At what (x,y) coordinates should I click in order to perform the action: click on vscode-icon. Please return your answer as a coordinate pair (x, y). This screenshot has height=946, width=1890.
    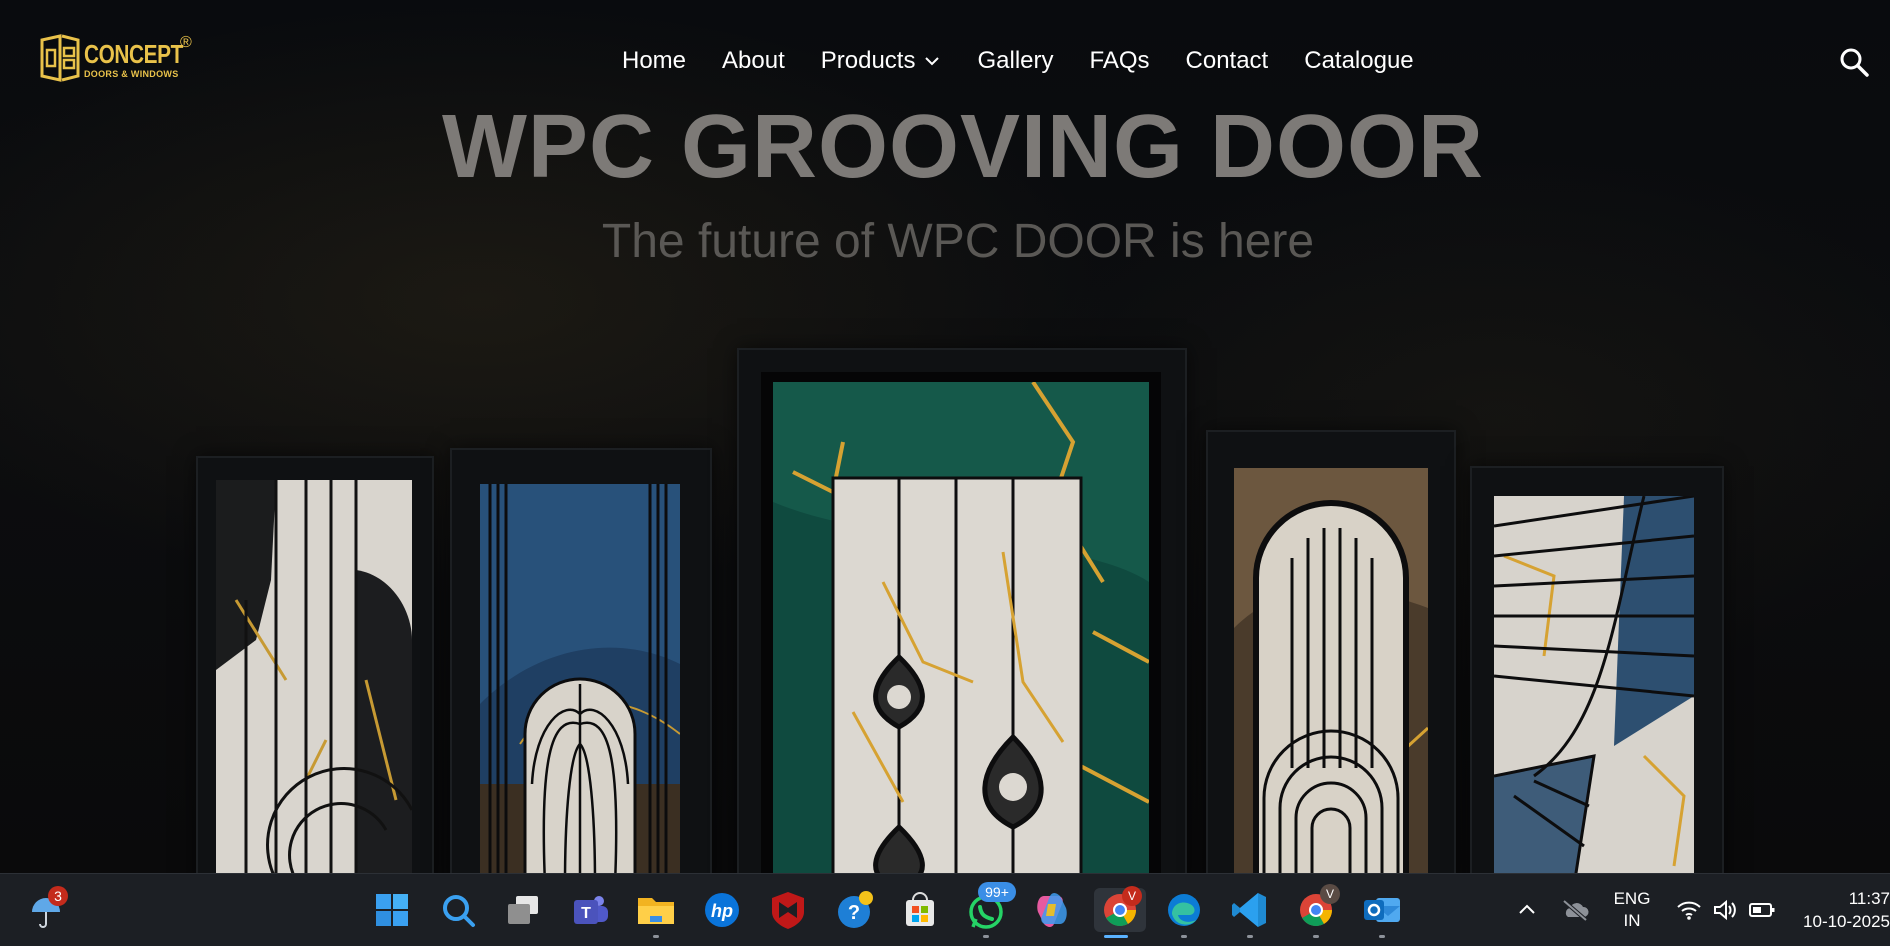
    Looking at the image, I should click on (1249, 910).